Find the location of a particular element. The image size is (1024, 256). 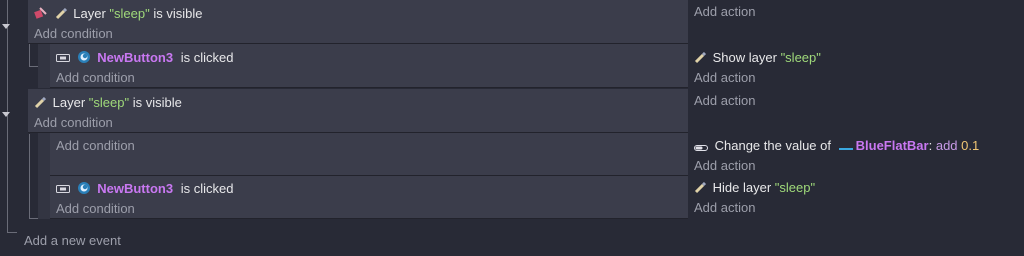

operator: add is located at coordinates (946, 145).